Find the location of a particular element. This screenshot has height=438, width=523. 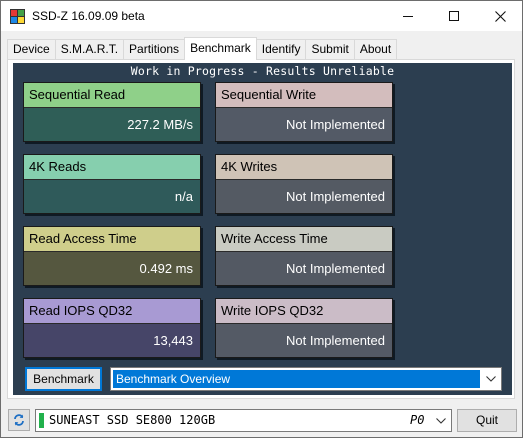

read-access-time-card: Read Access Time 0.492 ms is located at coordinates (112, 256).